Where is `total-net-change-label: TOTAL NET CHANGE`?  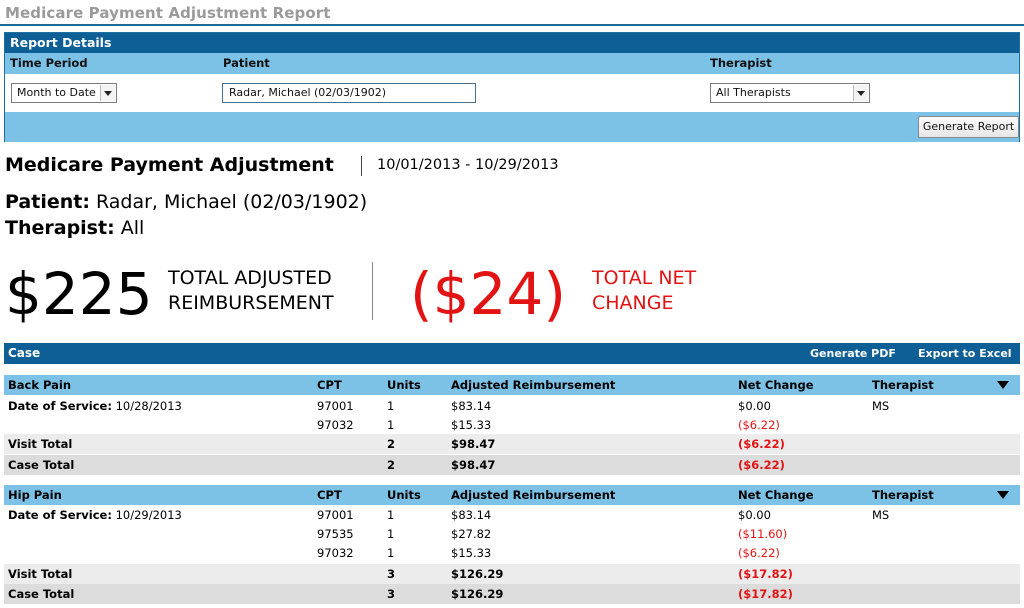
total-net-change-label: TOTAL NET CHANGE is located at coordinates (644, 291).